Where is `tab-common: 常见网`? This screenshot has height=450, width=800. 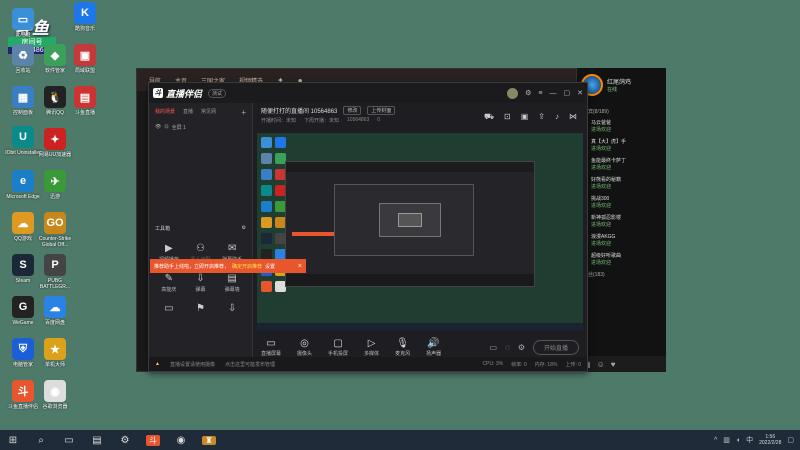
tab-common: 常见网 is located at coordinates (208, 112).